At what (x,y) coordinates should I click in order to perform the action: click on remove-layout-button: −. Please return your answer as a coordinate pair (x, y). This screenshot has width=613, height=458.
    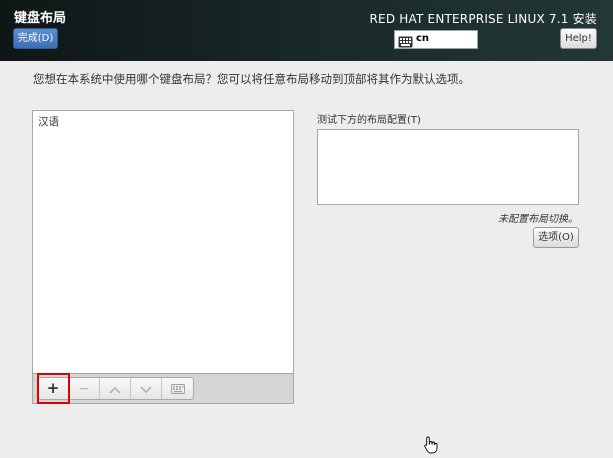
    Looking at the image, I should click on (84, 388).